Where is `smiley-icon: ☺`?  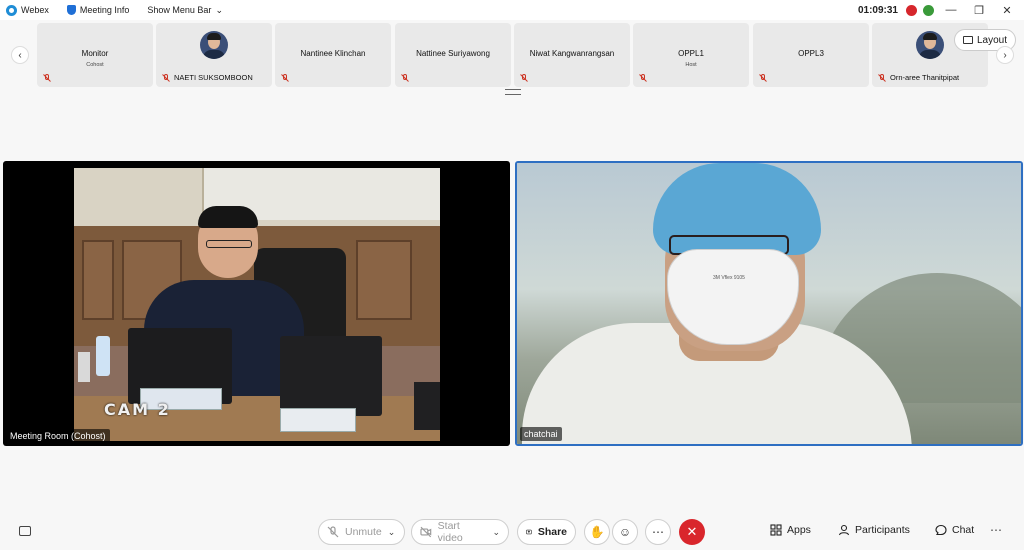 smiley-icon: ☺ is located at coordinates (625, 532).